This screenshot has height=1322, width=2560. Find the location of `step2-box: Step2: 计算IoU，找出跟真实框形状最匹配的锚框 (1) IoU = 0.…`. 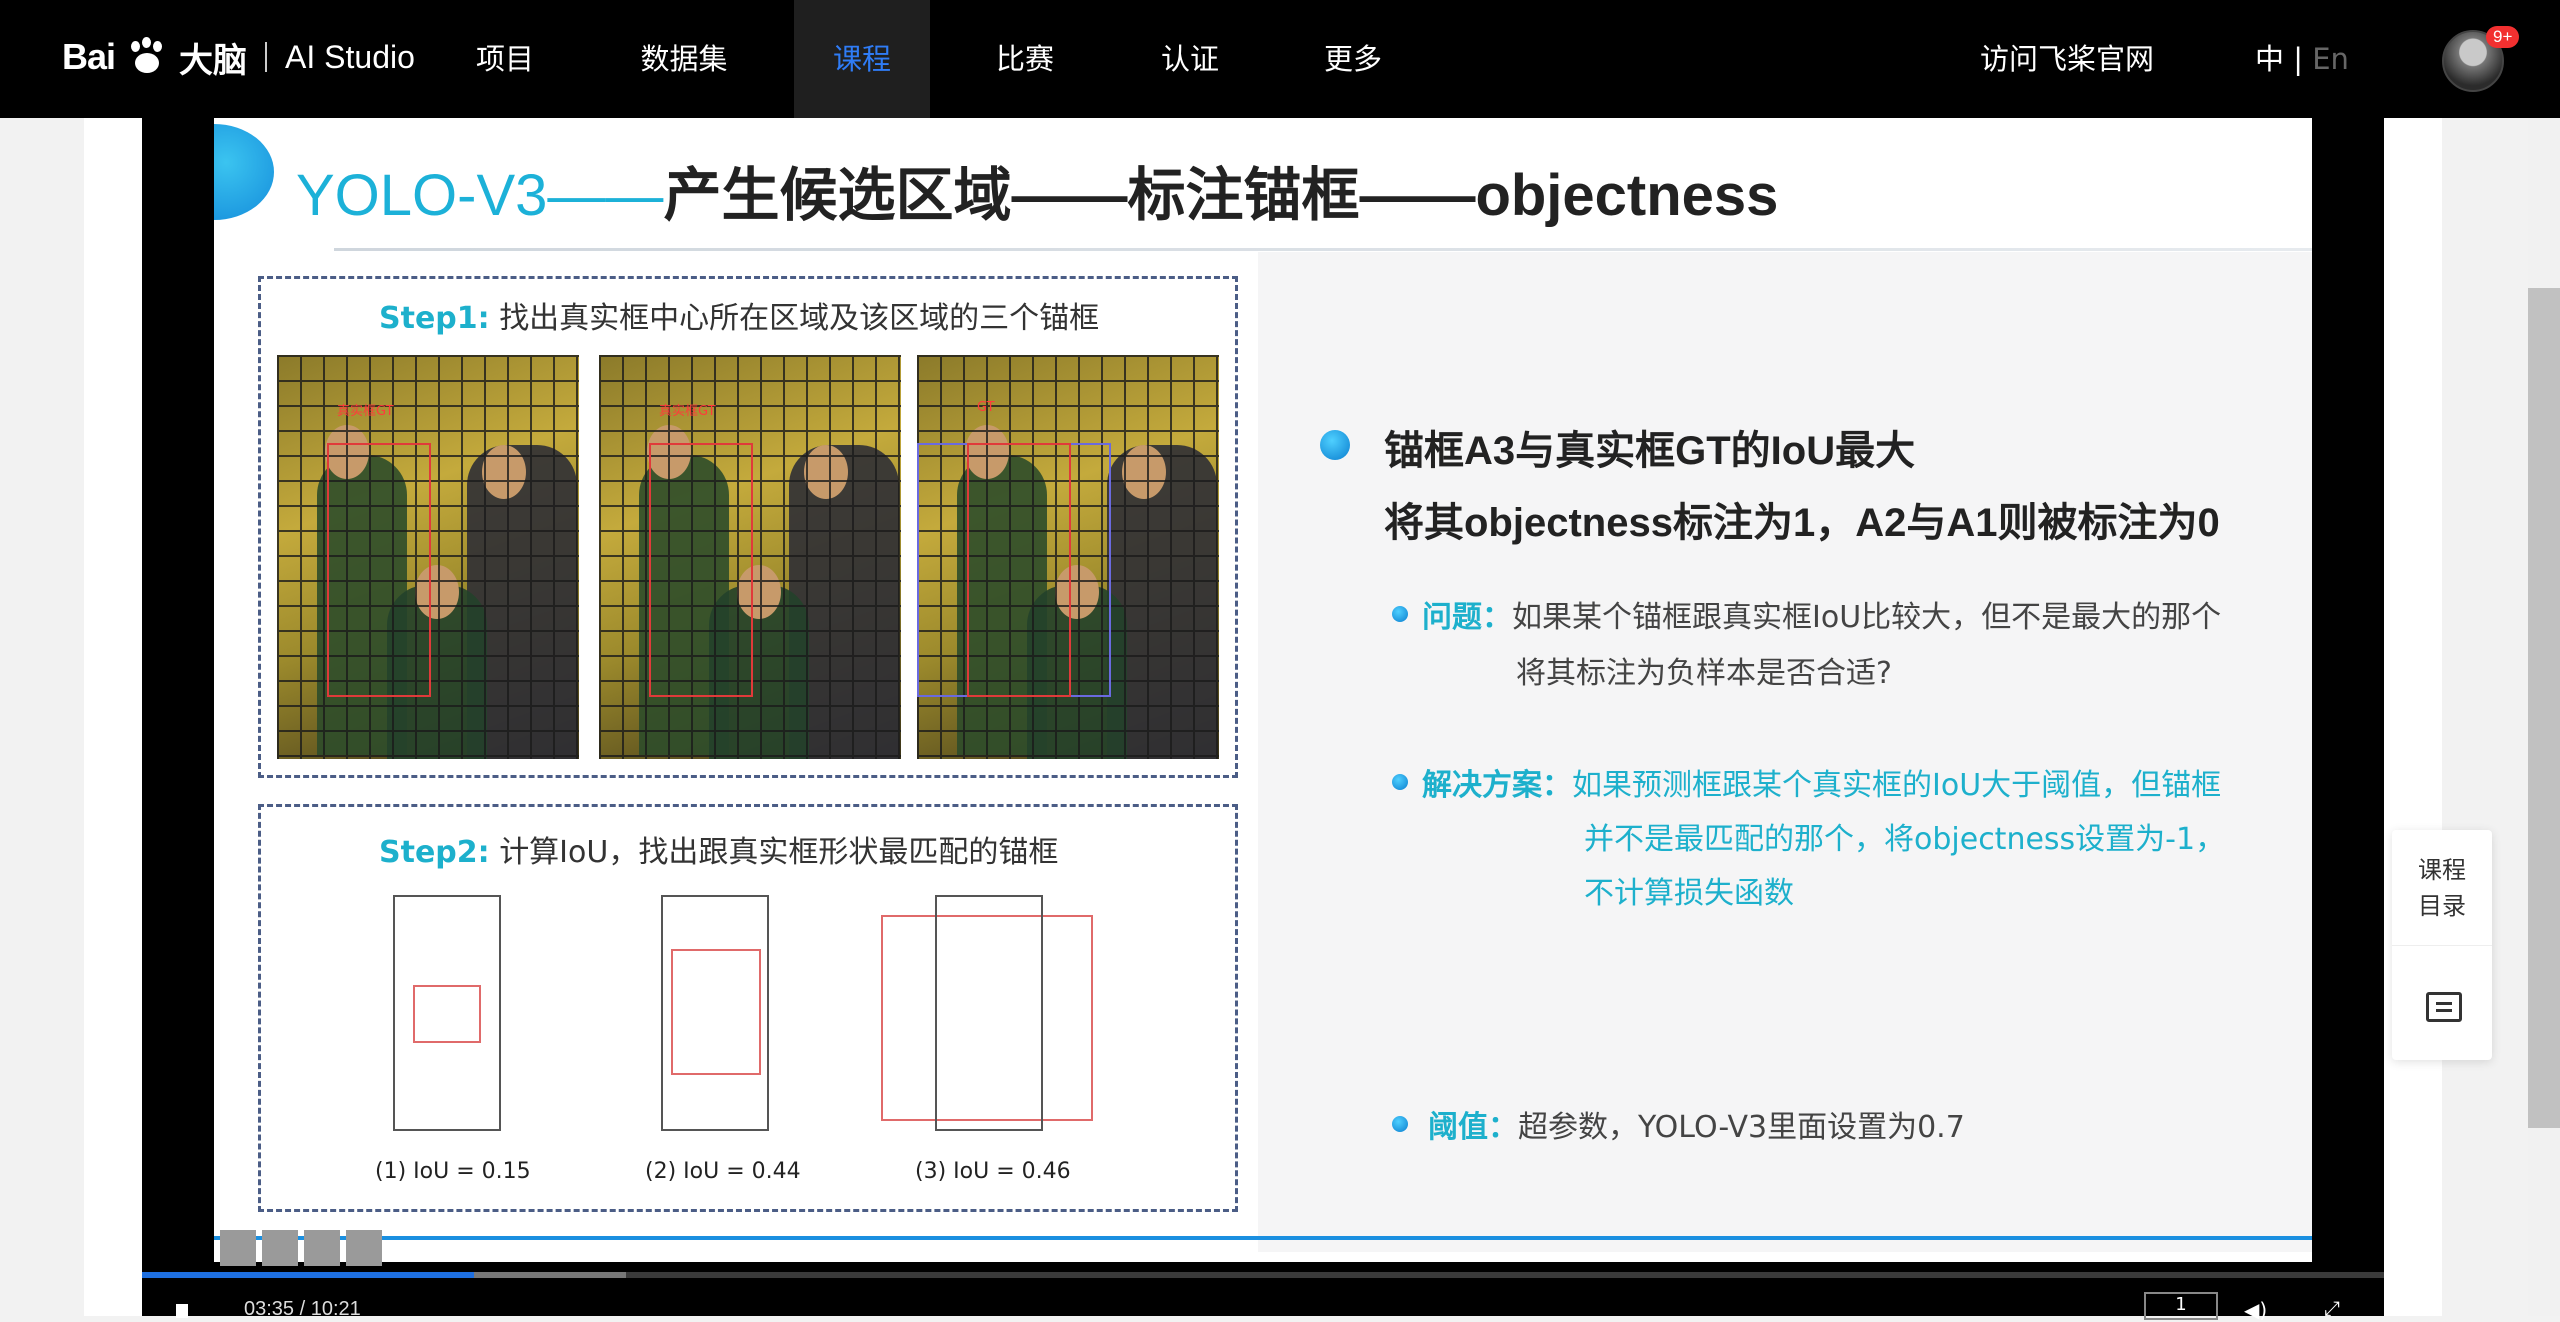

step2-box: Step2: 计算IoU，找出跟真实框形状最匹配的锚框 (1) IoU = 0.… is located at coordinates (748, 1008).